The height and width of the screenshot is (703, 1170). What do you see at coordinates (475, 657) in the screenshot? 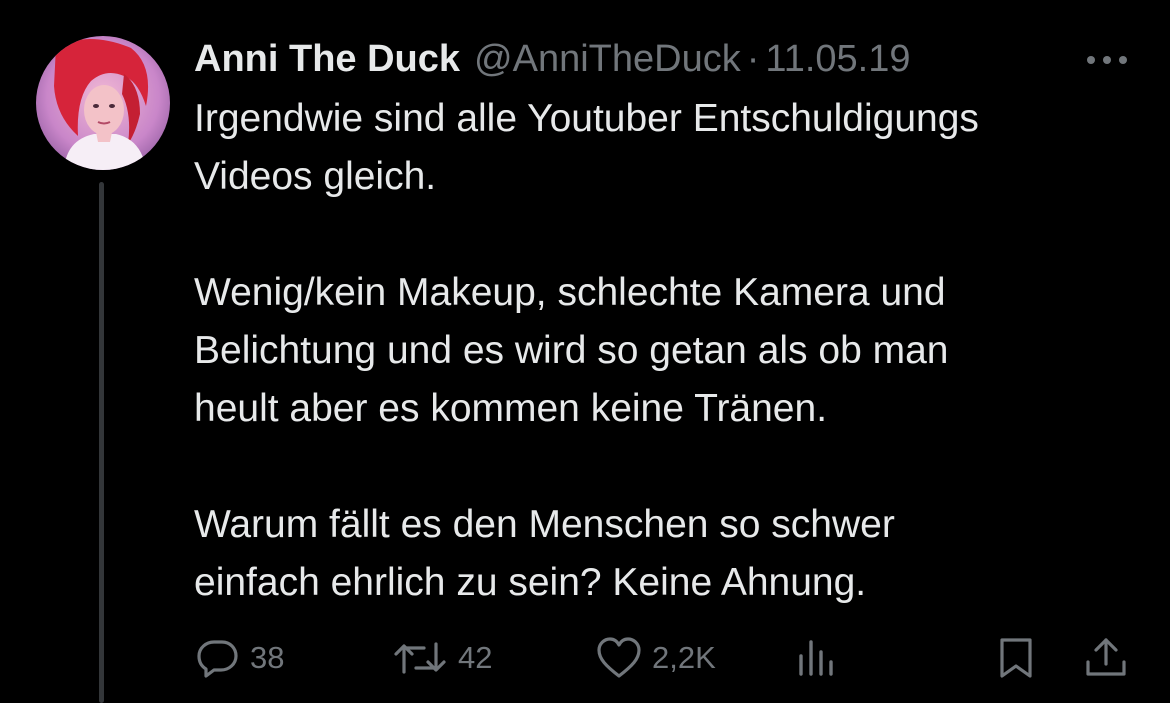
I see `retweet-count: 42` at bounding box center [475, 657].